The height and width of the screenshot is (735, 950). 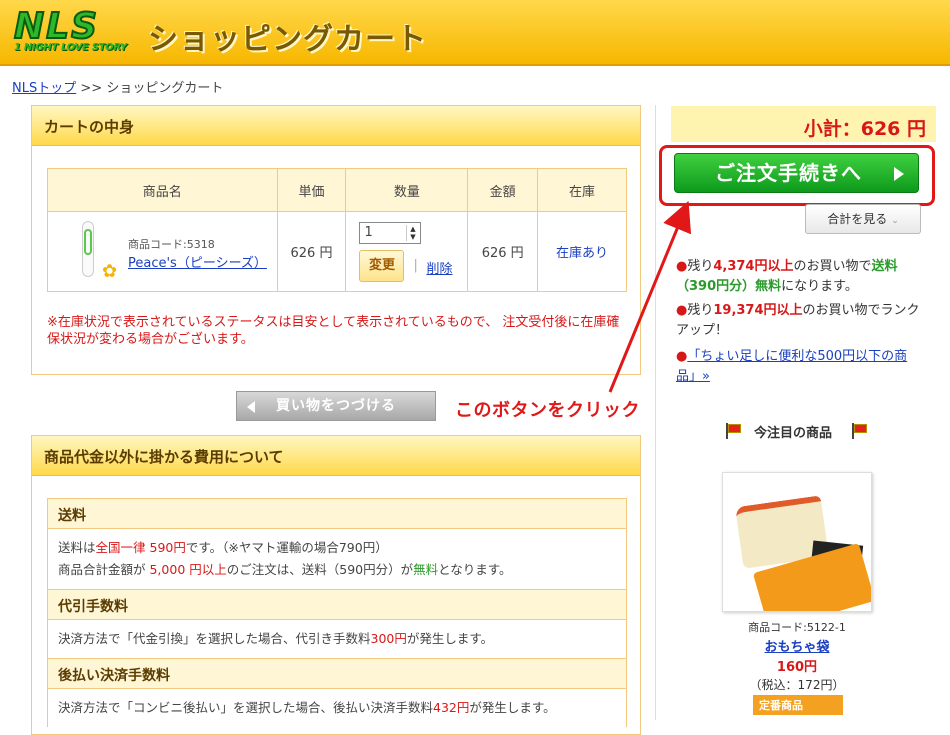 I want to click on featured-name: おもちゃ袋, so click(x=797, y=645).